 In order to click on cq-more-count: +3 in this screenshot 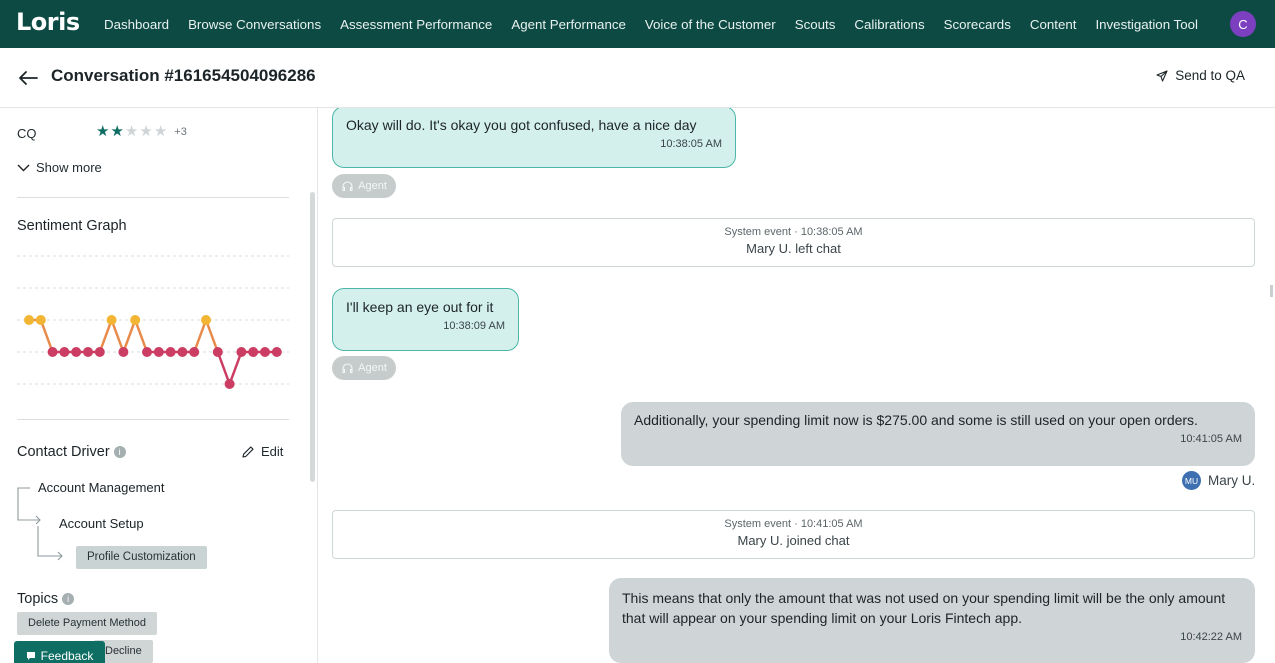, I will do `click(180, 132)`.